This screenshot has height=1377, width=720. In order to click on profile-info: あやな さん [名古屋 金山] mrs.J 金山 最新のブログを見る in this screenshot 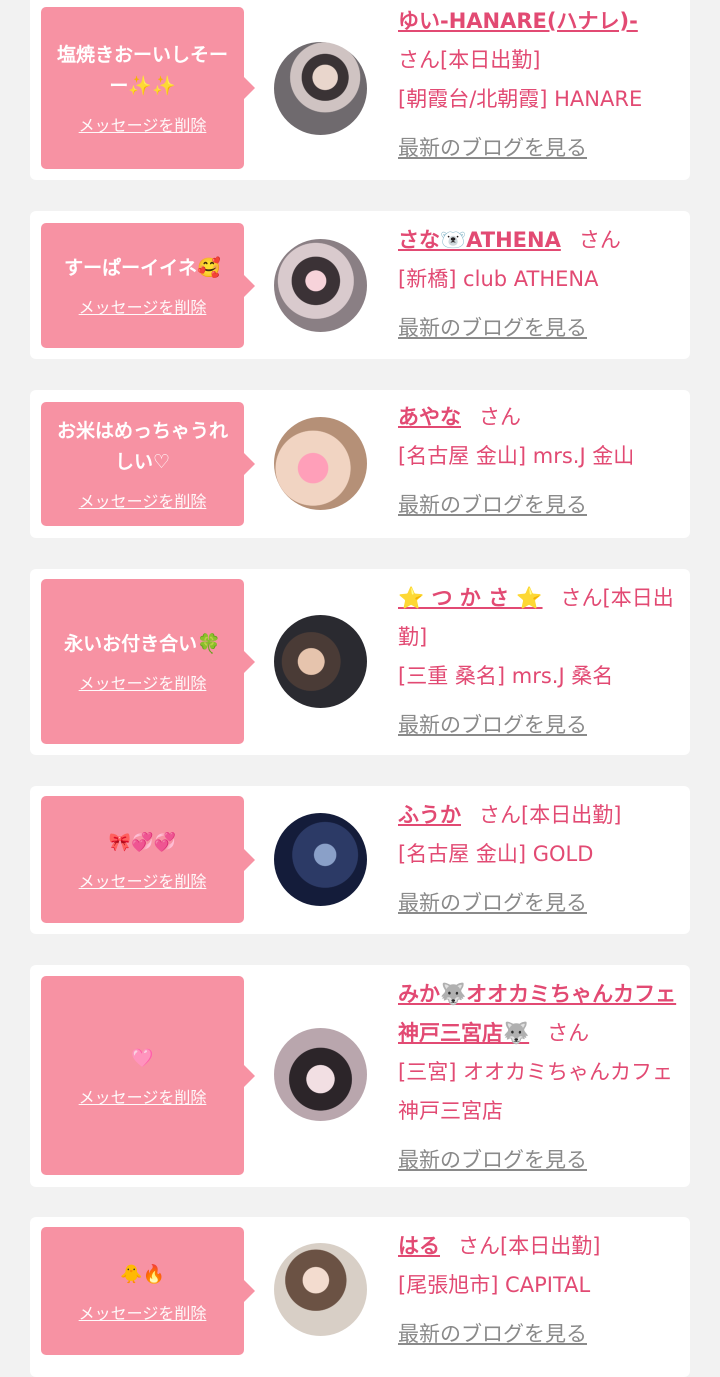, I will do `click(538, 461)`.